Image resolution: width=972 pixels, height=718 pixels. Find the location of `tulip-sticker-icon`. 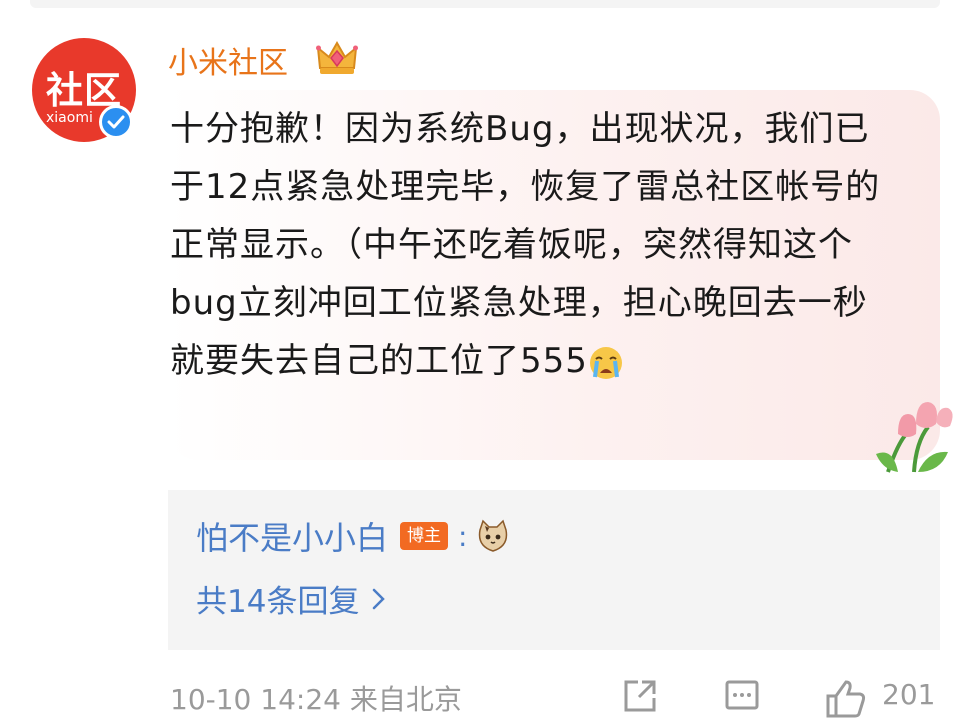

tulip-sticker-icon is located at coordinates (914, 437).